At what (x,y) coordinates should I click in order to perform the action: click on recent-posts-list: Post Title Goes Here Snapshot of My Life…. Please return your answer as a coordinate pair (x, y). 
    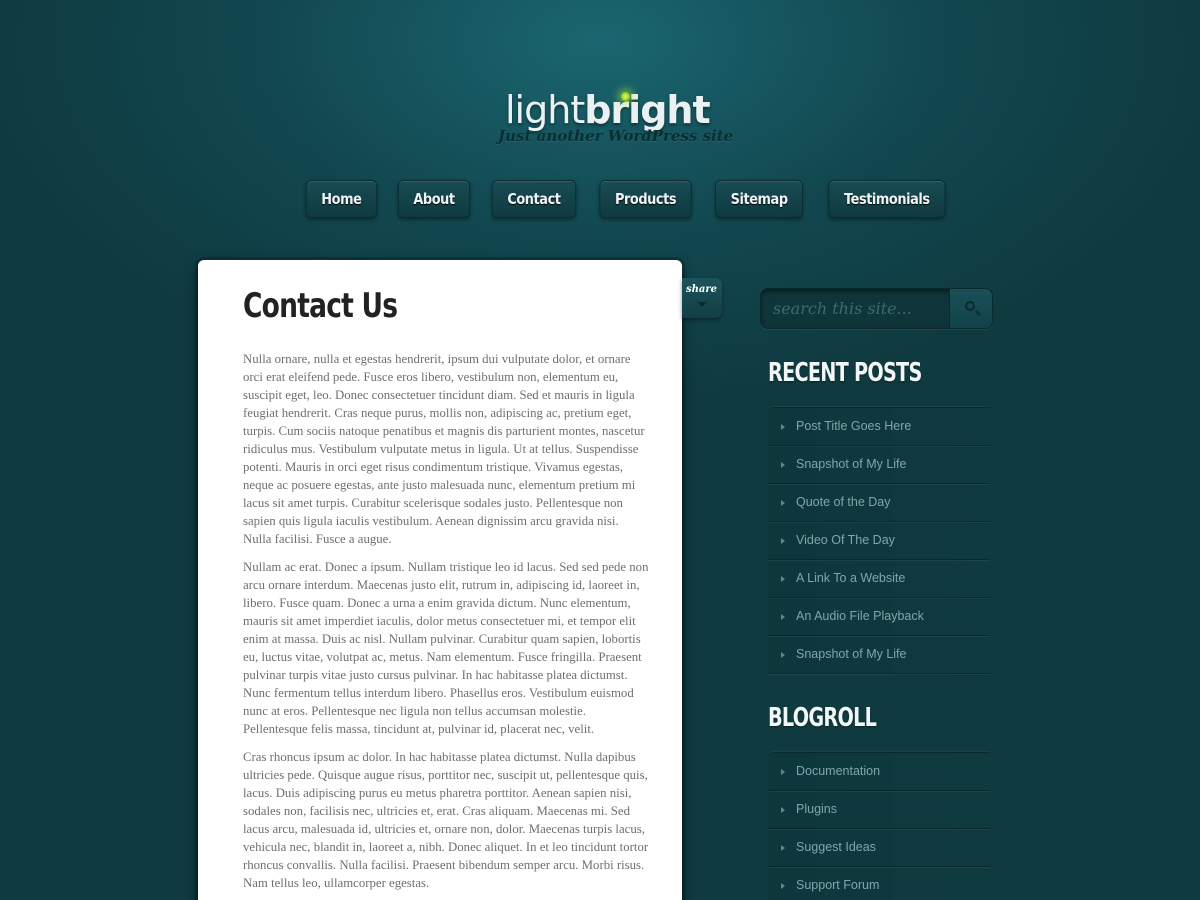
    Looking at the image, I should click on (879, 540).